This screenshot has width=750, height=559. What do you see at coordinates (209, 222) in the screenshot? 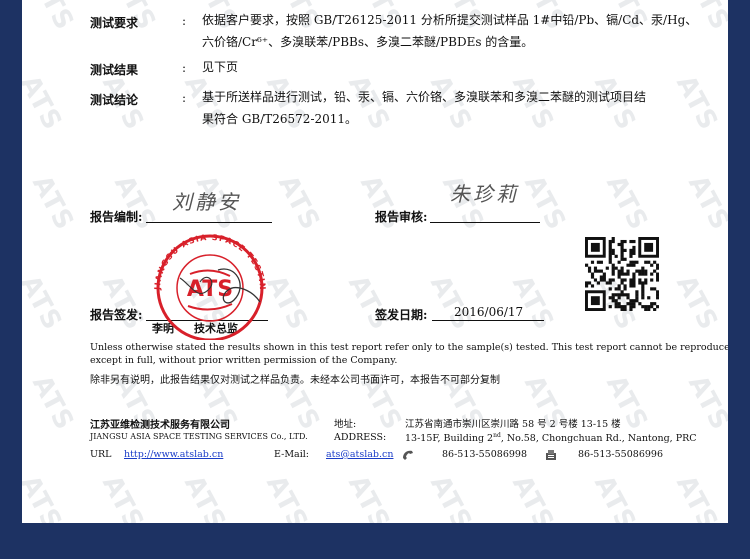
I see `prepared-by-line` at bounding box center [209, 222].